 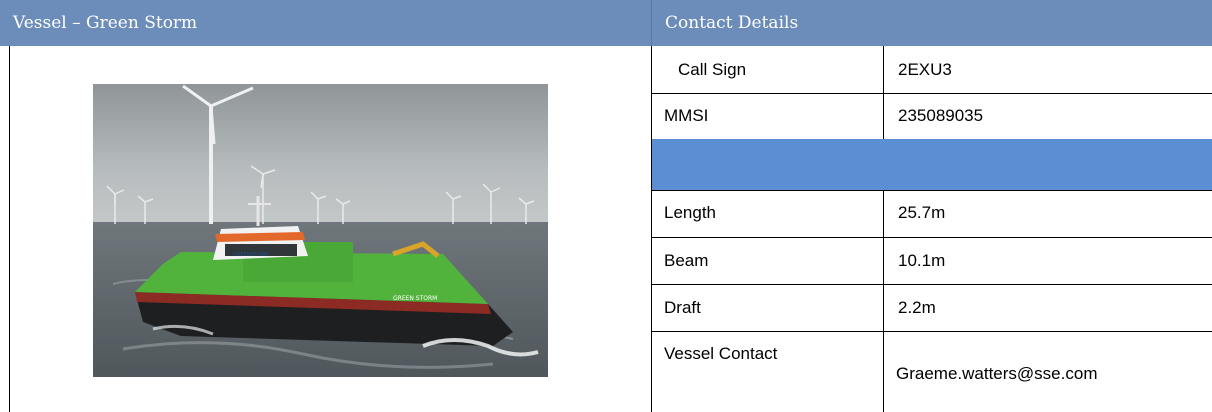 What do you see at coordinates (922, 212) in the screenshot?
I see `length-value: 25.7m` at bounding box center [922, 212].